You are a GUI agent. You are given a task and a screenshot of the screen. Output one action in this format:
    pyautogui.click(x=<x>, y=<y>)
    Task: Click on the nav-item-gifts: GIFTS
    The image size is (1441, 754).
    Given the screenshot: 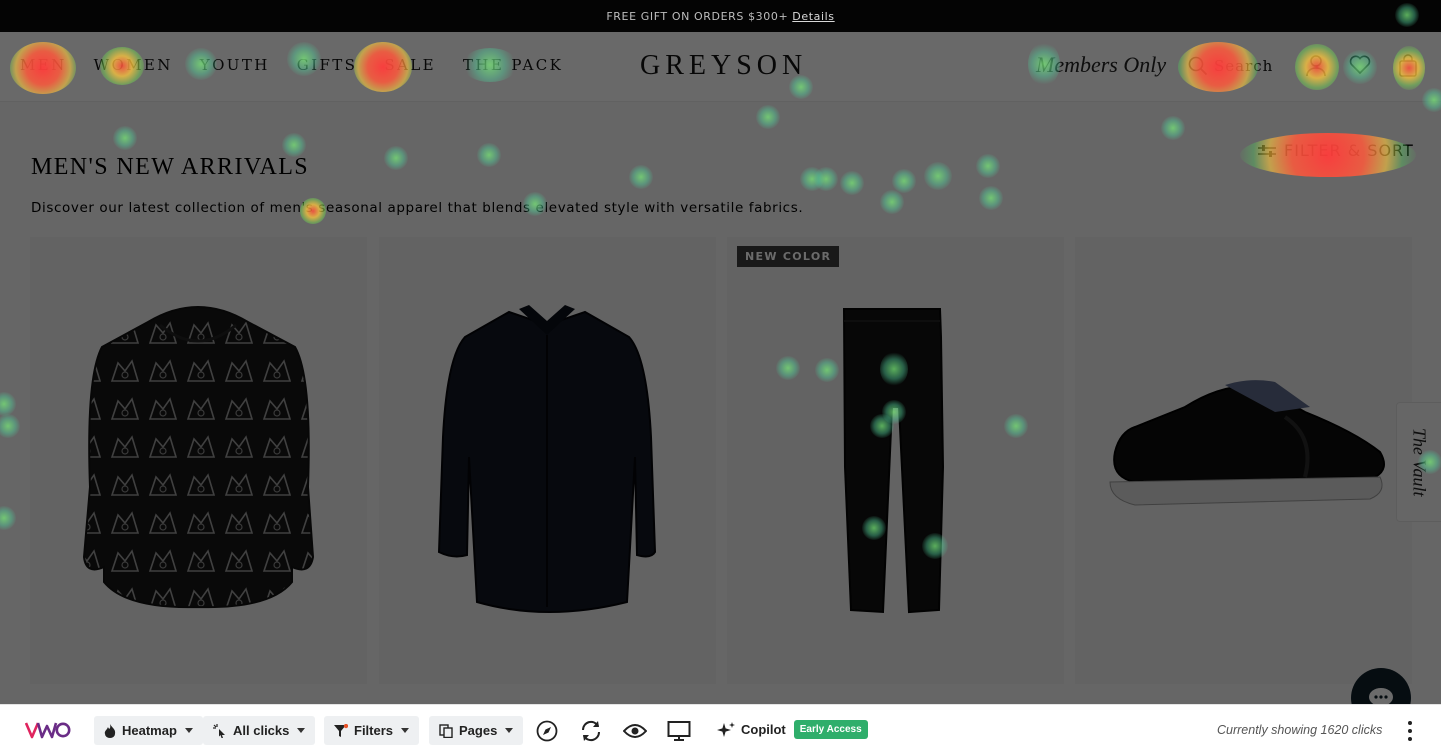 What is the action you would take?
    pyautogui.click(x=327, y=65)
    